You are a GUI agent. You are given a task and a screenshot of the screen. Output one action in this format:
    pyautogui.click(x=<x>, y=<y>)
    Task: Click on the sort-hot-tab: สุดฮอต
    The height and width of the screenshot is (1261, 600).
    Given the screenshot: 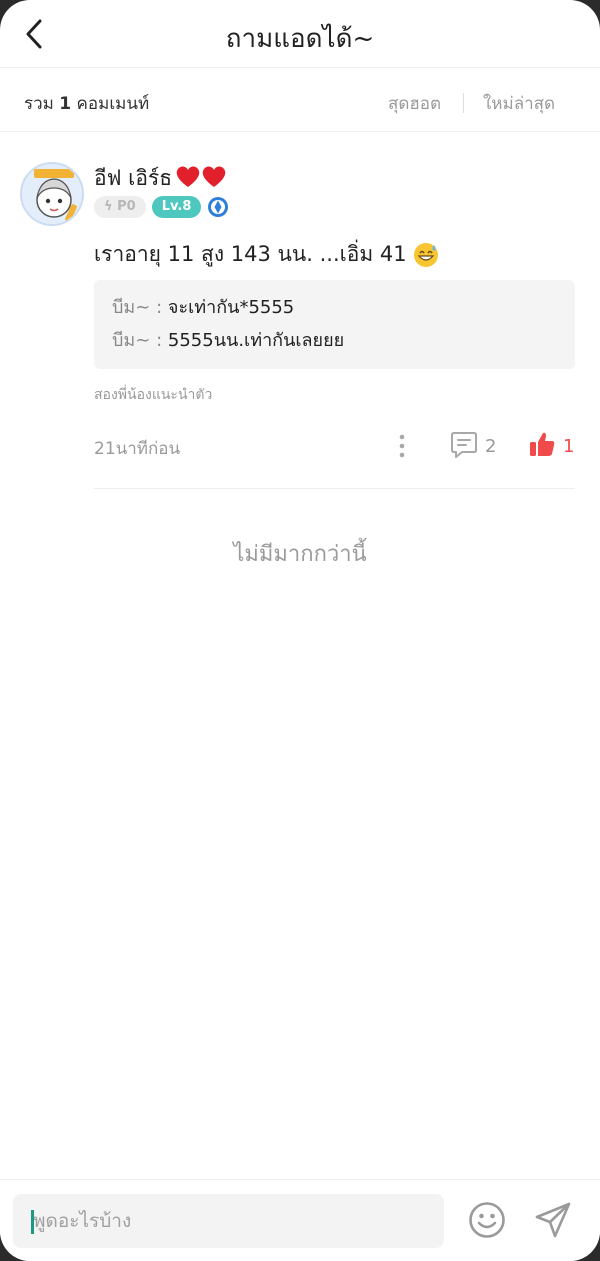 What is the action you would take?
    pyautogui.click(x=414, y=103)
    